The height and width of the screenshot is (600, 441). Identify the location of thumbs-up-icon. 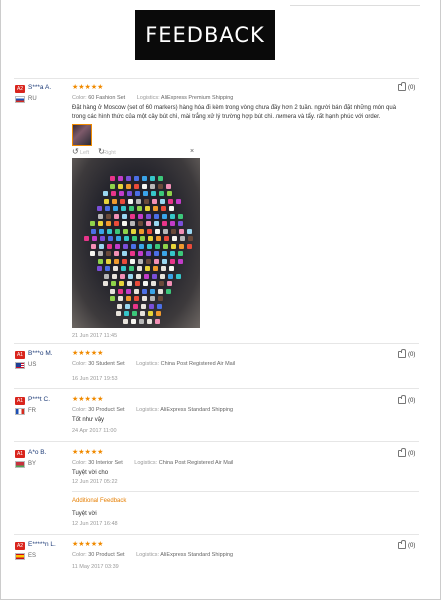
(402, 544).